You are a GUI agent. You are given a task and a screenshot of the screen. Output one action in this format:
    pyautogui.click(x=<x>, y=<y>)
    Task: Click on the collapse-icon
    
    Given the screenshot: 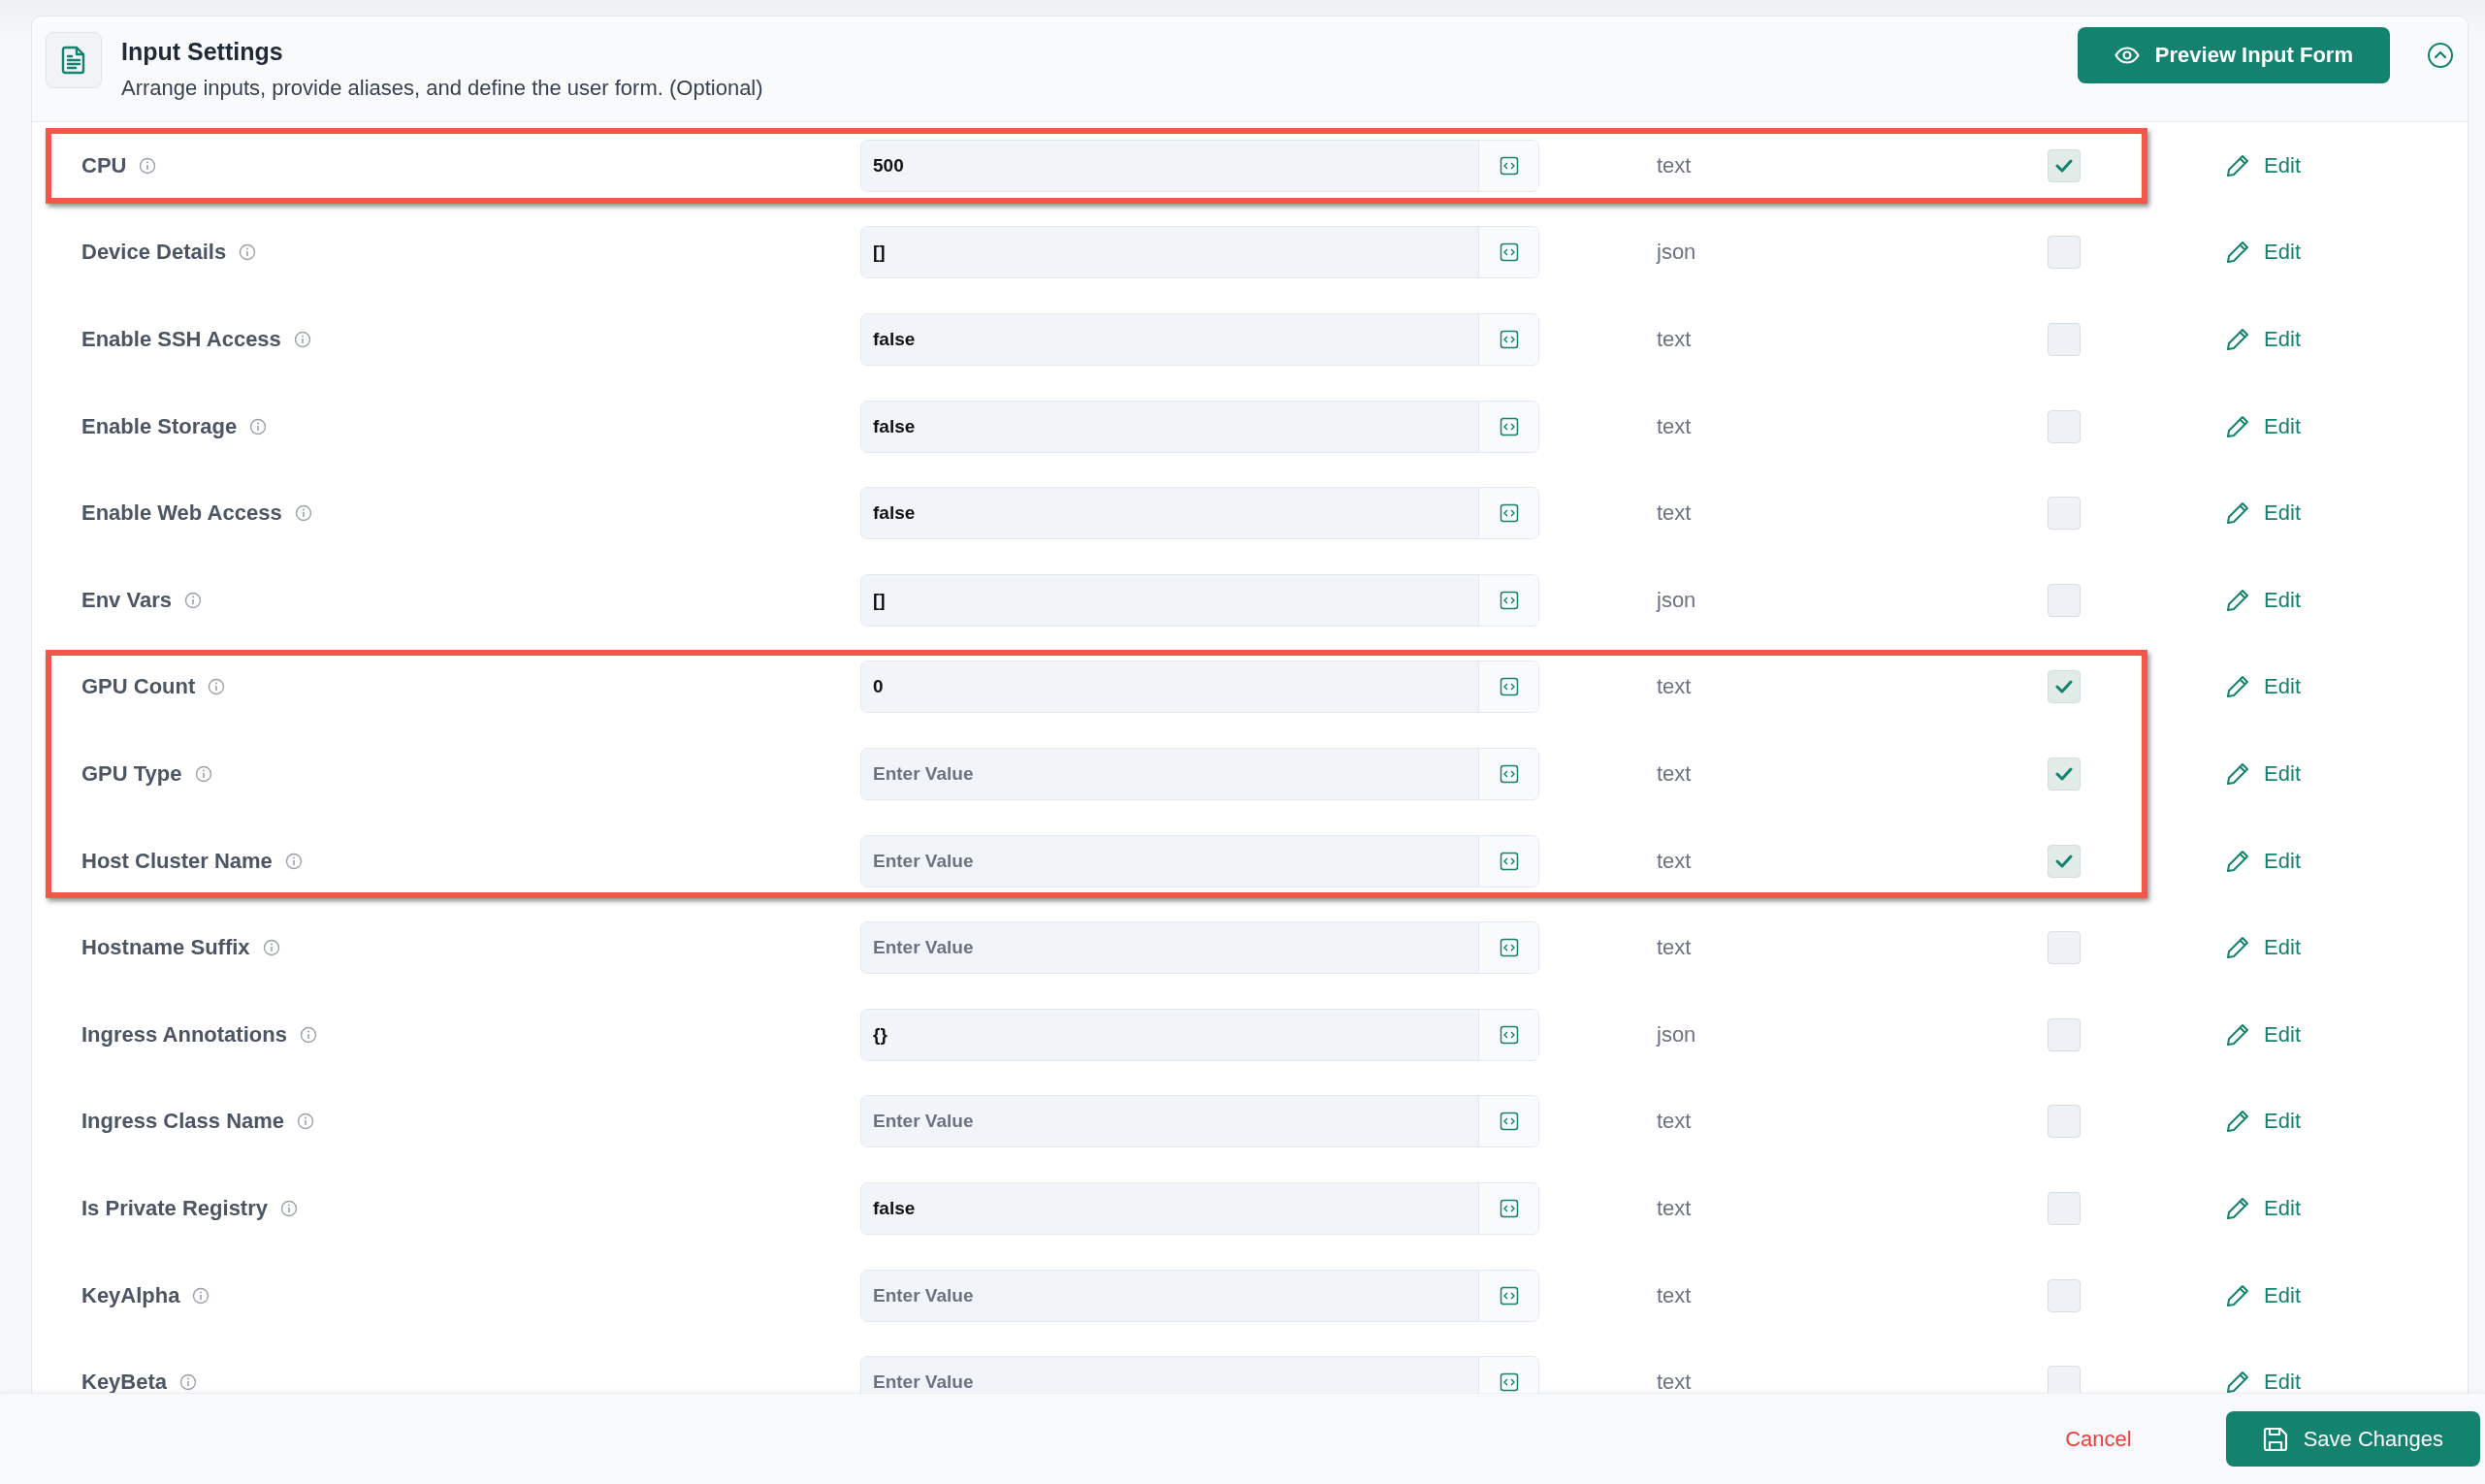 What is the action you would take?
    pyautogui.click(x=2440, y=55)
    